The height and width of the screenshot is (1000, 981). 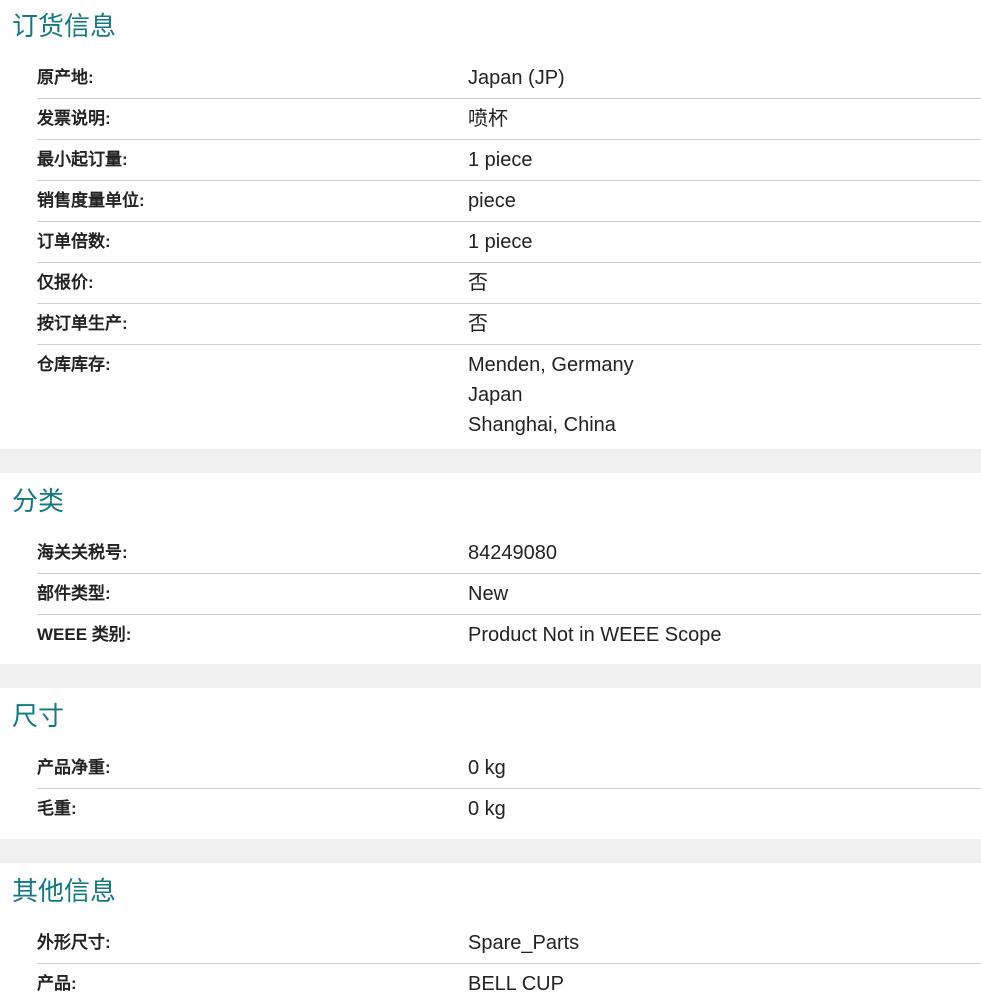 I want to click on row-label: 毛重:, so click(x=57, y=808).